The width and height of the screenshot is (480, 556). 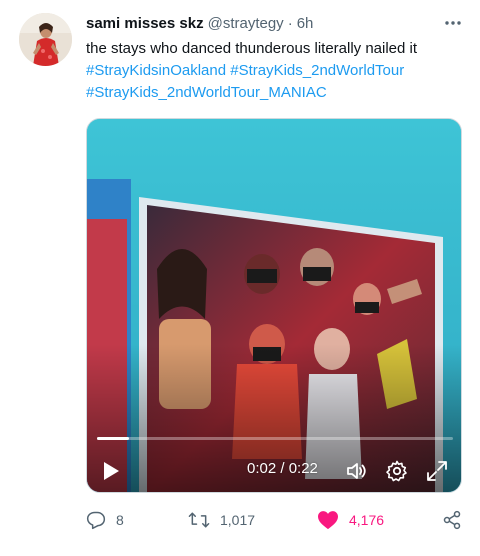 I want to click on volume-icon, so click(x=356, y=471).